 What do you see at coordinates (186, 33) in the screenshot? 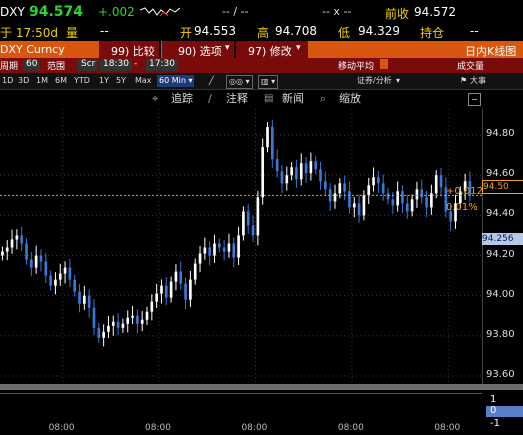
I see `open-label: 开` at bounding box center [186, 33].